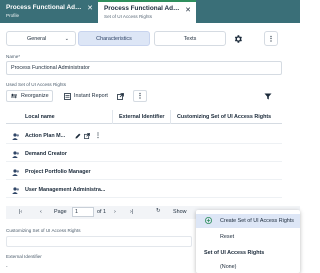  Describe the element at coordinates (14, 96) in the screenshot. I see `reorganize-icon` at that location.